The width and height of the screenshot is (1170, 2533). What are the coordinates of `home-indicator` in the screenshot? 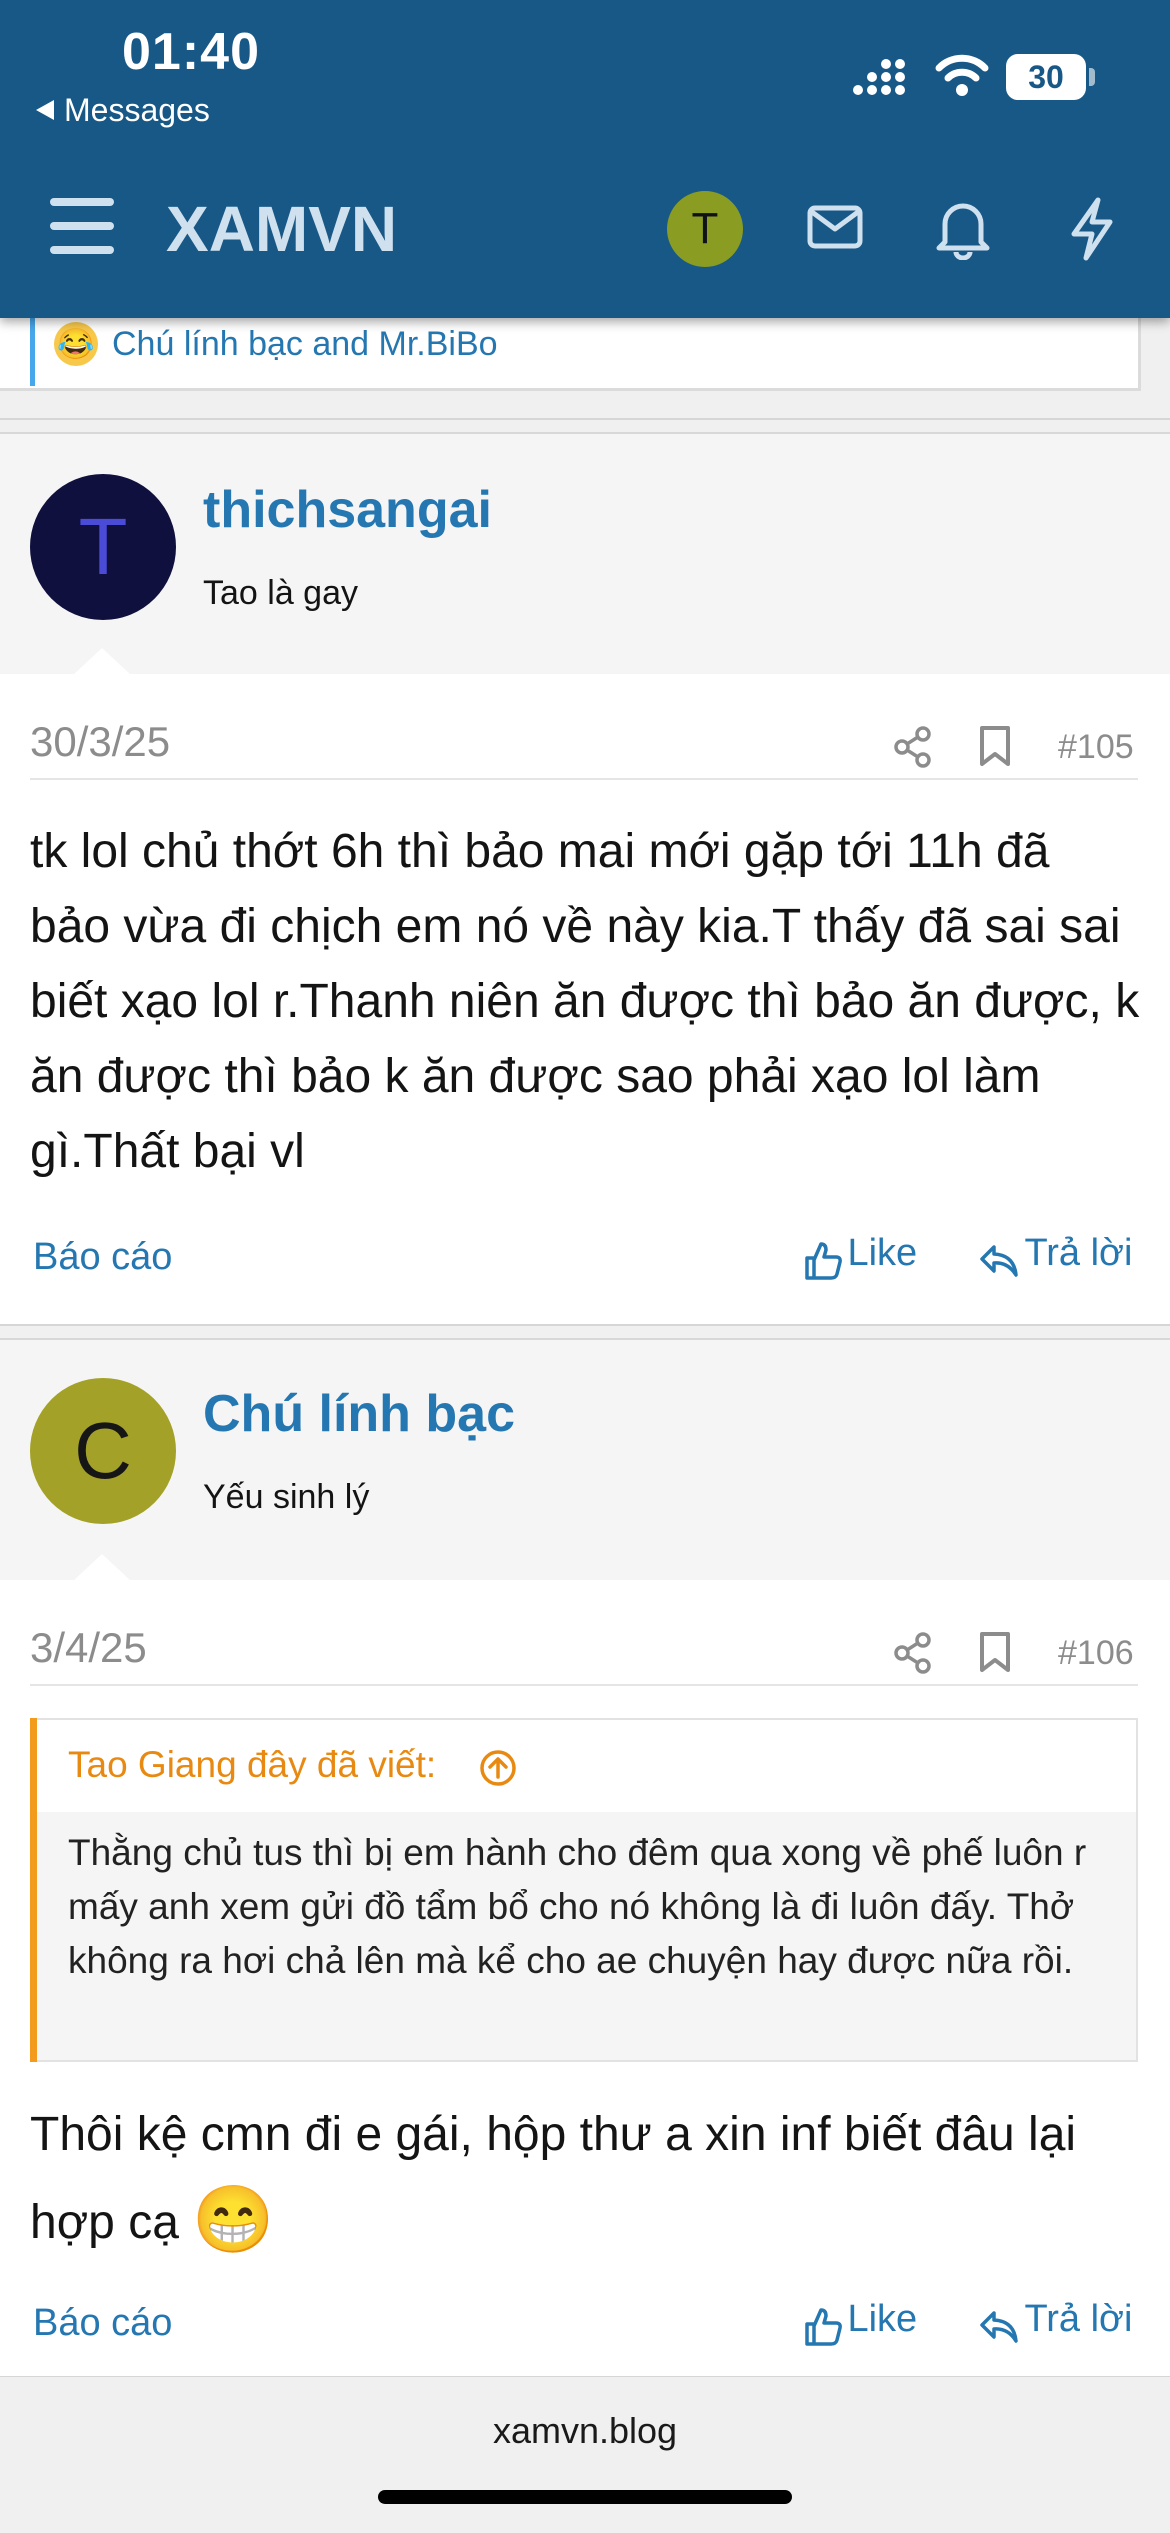 It's located at (585, 2497).